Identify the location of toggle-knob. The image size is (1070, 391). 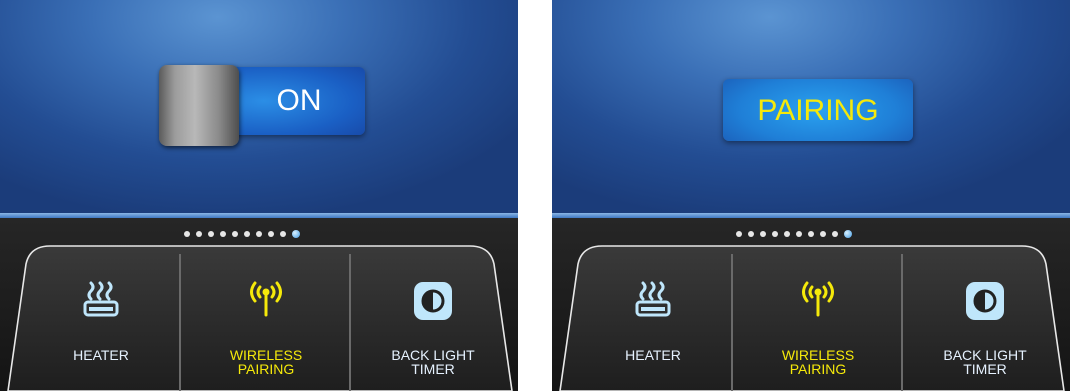
(199, 105).